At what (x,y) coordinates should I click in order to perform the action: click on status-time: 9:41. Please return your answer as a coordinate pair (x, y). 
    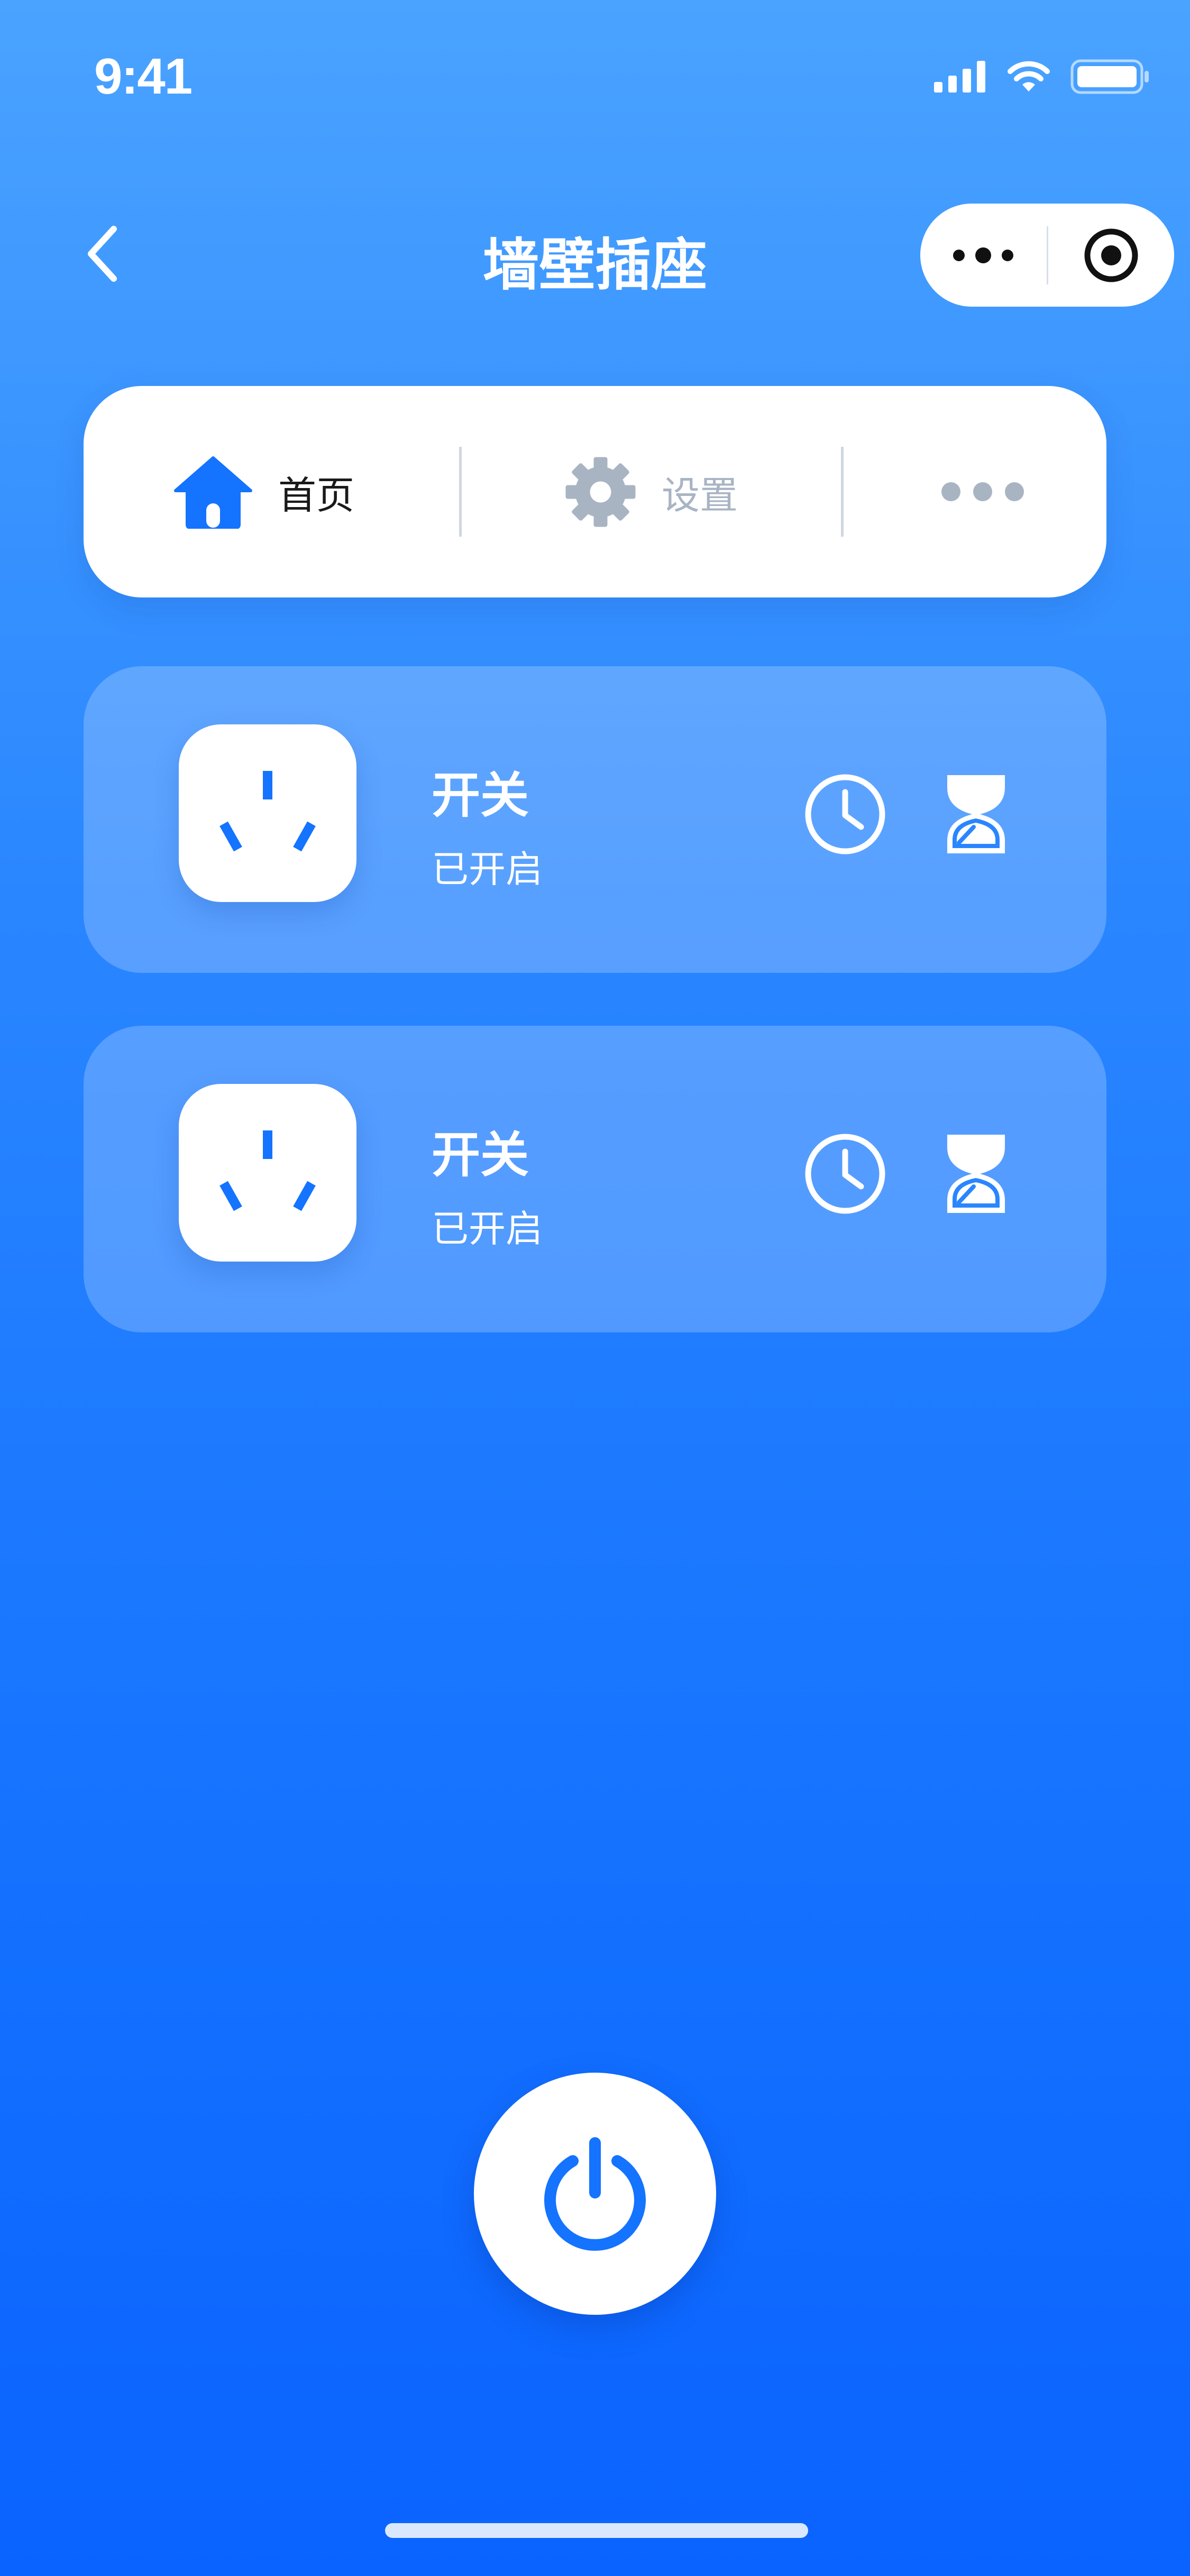
    Looking at the image, I should click on (143, 76).